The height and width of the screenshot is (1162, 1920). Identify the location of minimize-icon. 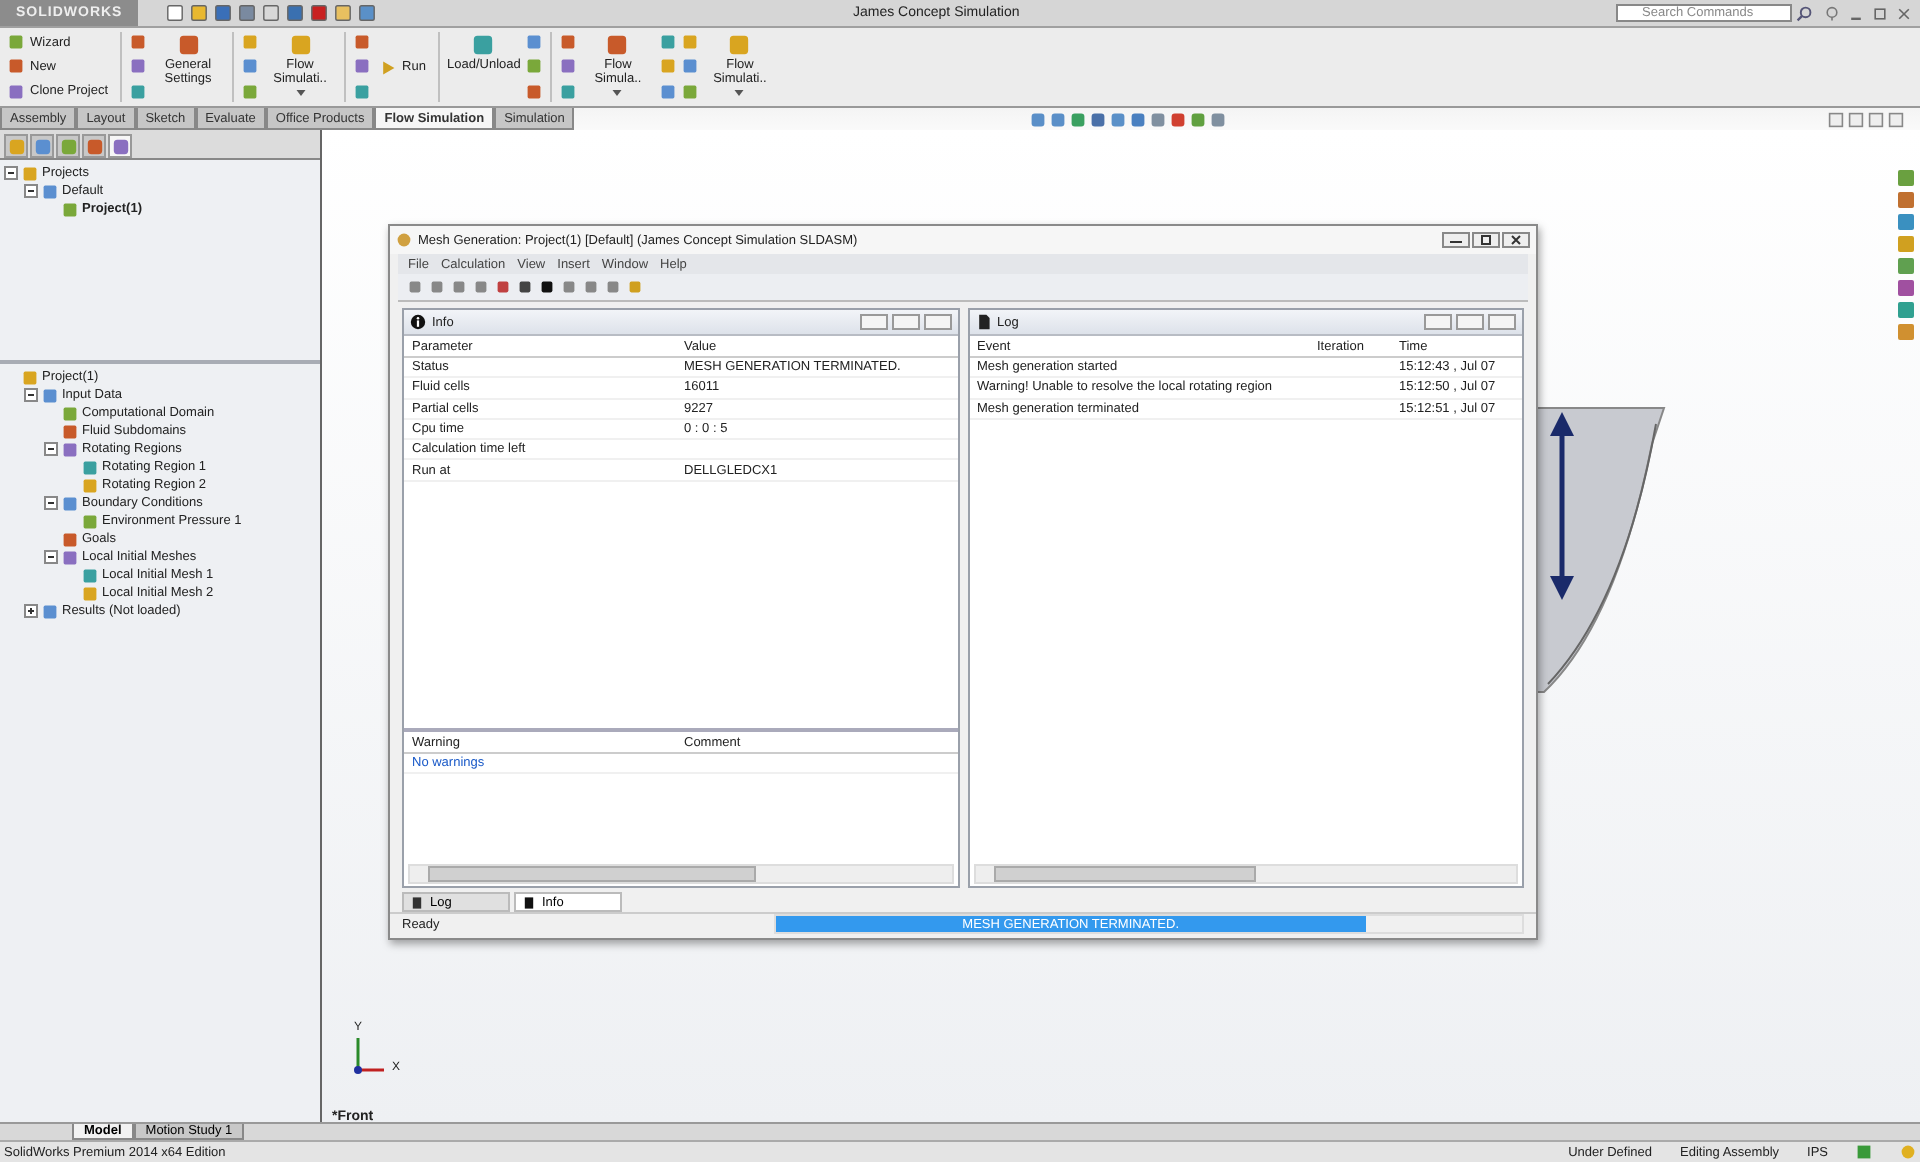
(1456, 240).